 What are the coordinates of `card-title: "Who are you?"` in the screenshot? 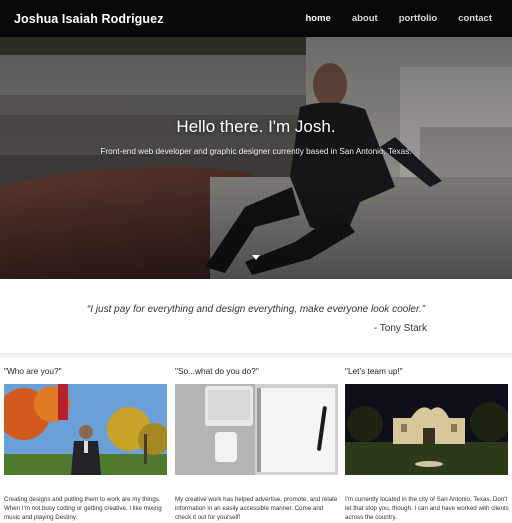 It's located at (33, 371).